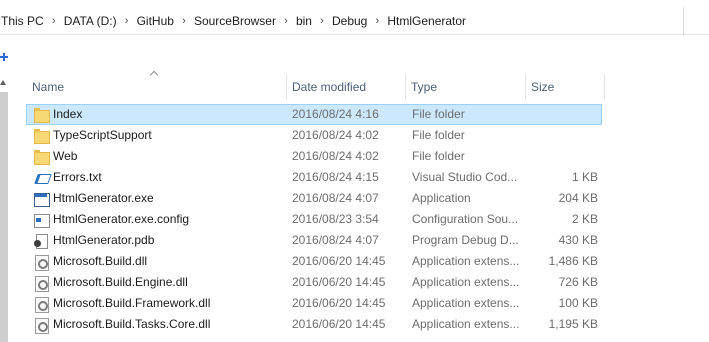  Describe the element at coordinates (41, 241) in the screenshot. I see `debug-database-icon` at that location.